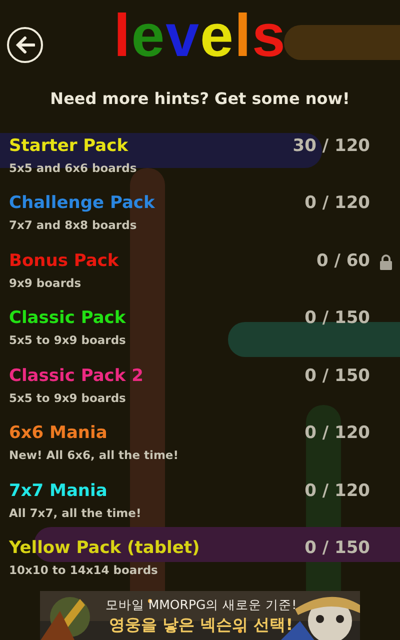 This screenshot has width=400, height=640. What do you see at coordinates (68, 145) in the screenshot?
I see `pack-name: Starter Pack` at bounding box center [68, 145].